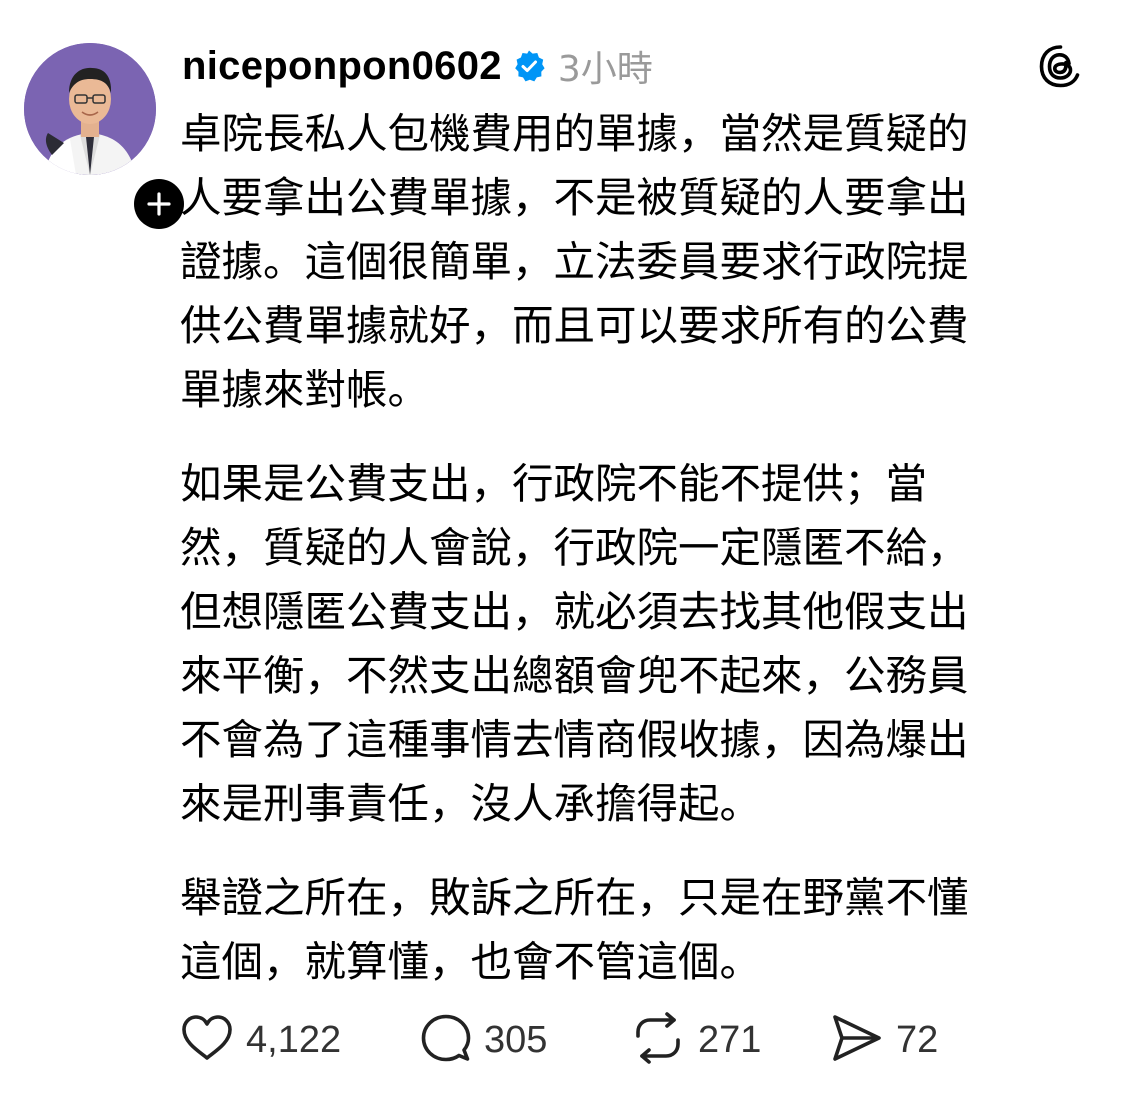  Describe the element at coordinates (471, 803) in the screenshot. I see `post-text-line: 來是刑事責任，沒人承擔得起。` at that location.